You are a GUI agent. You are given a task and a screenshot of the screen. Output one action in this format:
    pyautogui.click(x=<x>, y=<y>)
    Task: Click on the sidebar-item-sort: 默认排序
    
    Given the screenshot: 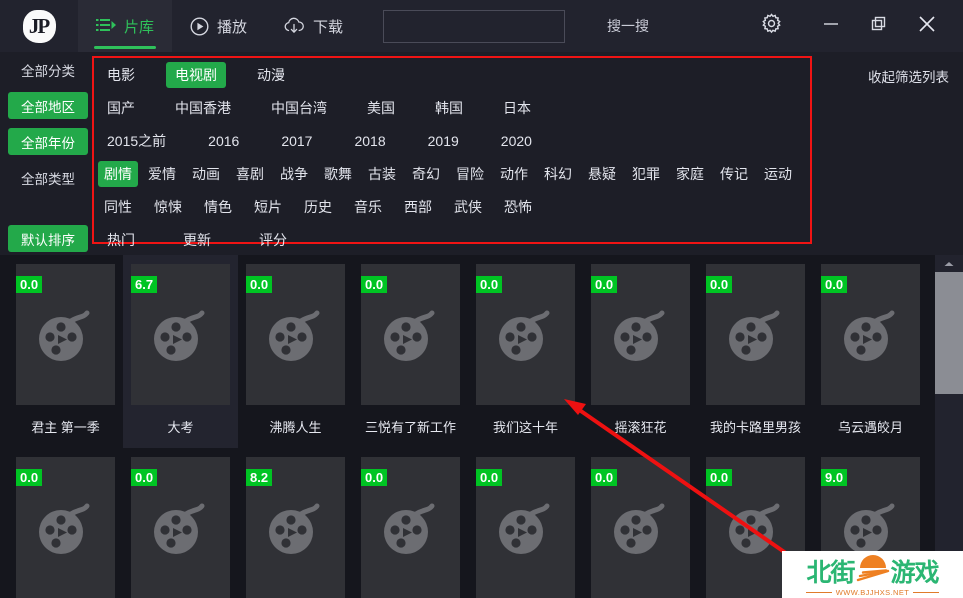 What is the action you would take?
    pyautogui.click(x=48, y=238)
    